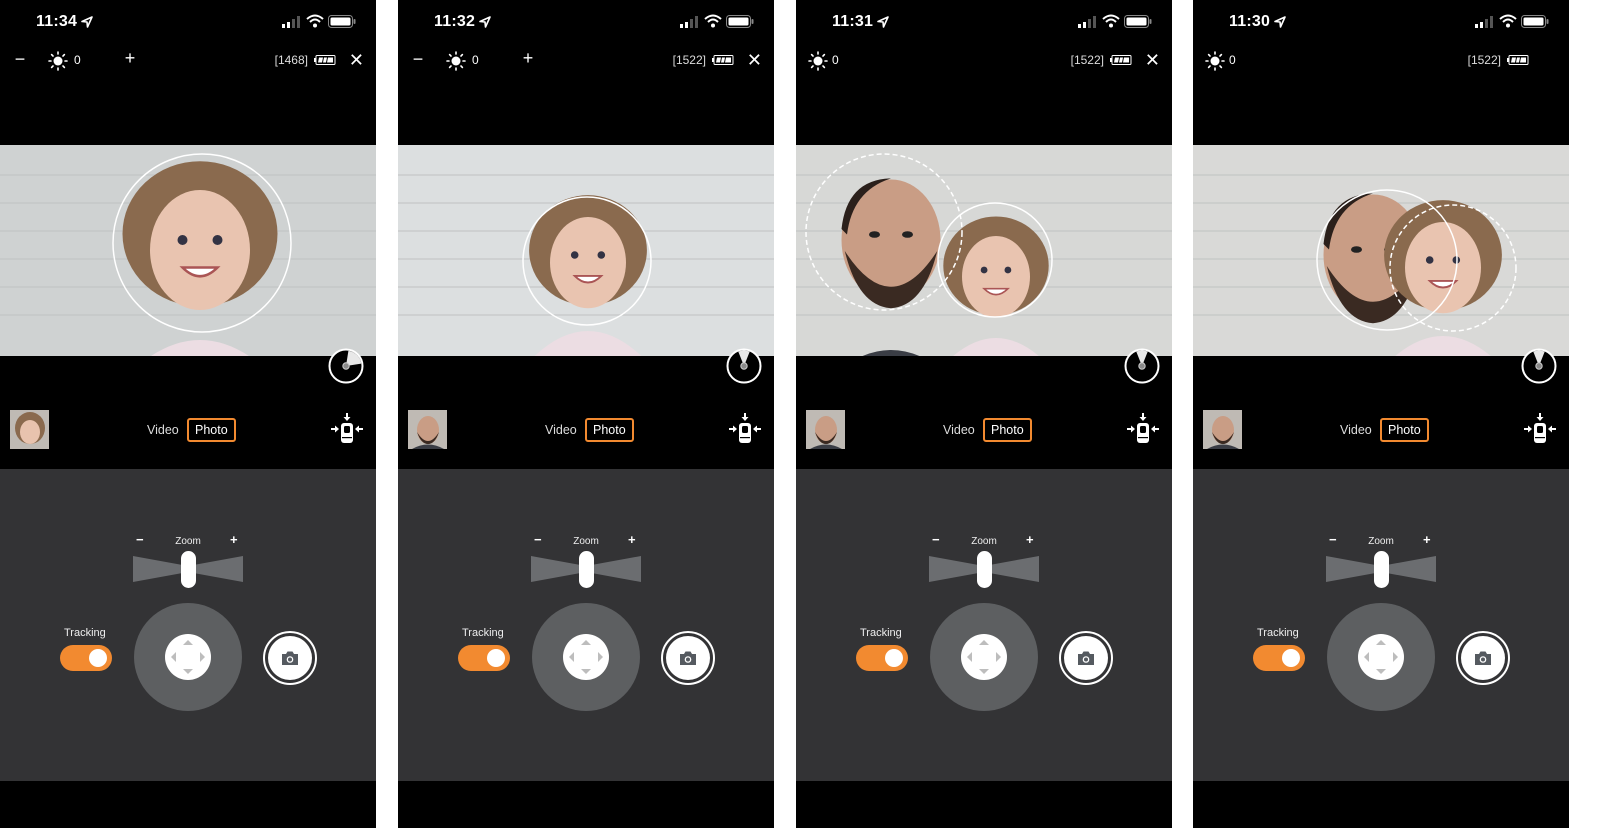 Image resolution: width=1600 pixels, height=828 pixels. What do you see at coordinates (1484, 22) in the screenshot?
I see `cellular-signal-icon` at bounding box center [1484, 22].